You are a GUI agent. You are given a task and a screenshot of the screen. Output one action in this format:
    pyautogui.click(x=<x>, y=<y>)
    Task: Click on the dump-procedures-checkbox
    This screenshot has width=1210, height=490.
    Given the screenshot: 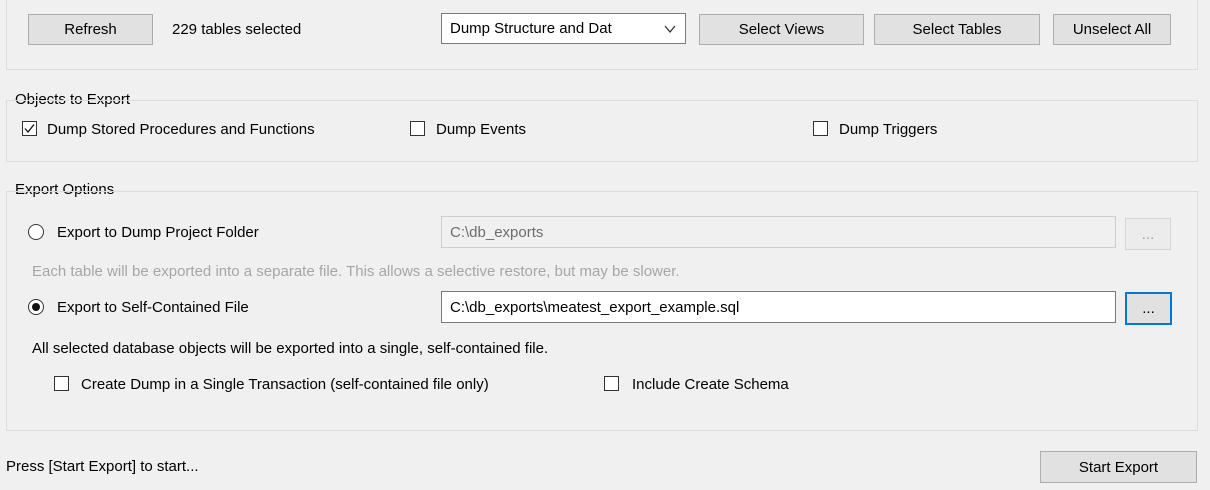 What is the action you would take?
    pyautogui.click(x=29, y=128)
    